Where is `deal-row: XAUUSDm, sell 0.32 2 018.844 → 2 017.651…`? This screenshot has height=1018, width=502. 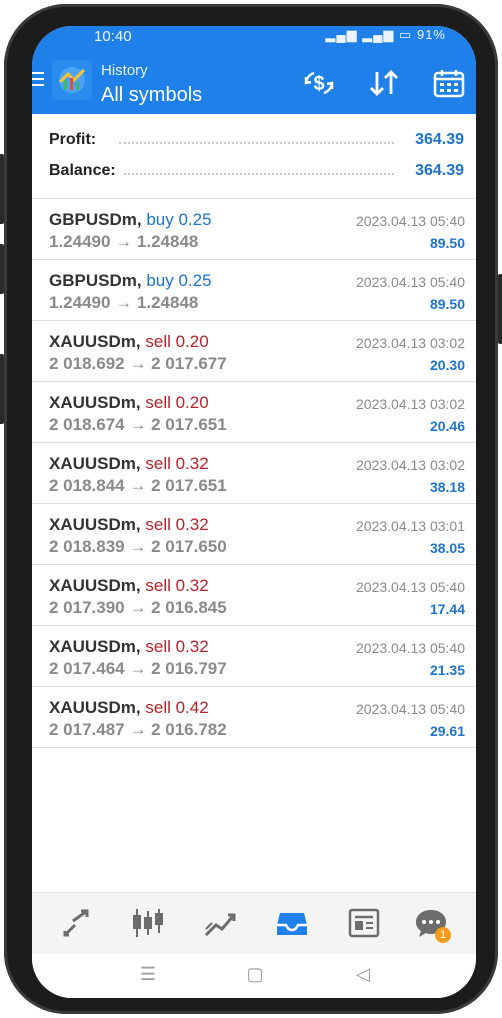 deal-row: XAUUSDm, sell 0.32 2 018.844 → 2 017.651… is located at coordinates (254, 473).